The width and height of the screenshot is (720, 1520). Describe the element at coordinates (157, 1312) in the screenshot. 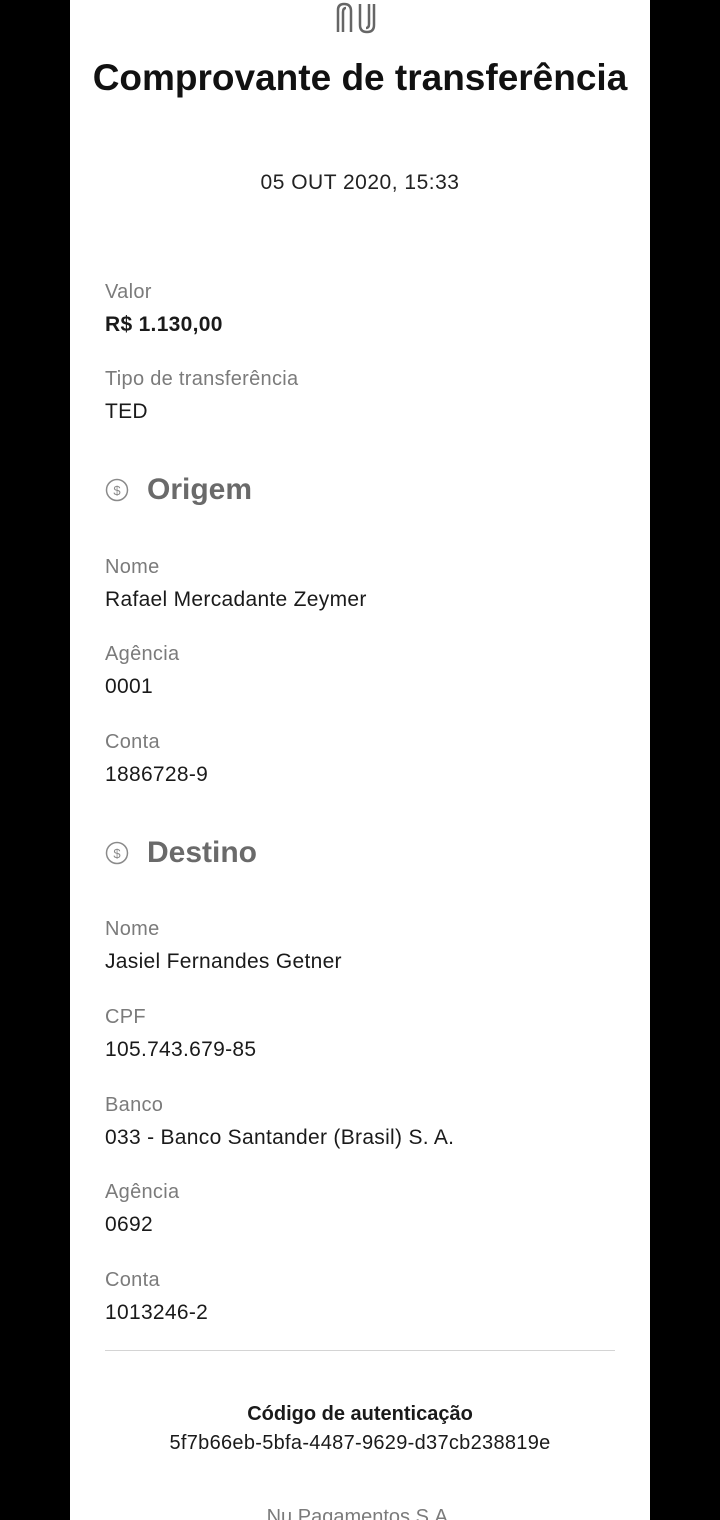

I see `destination-account-value: 1013246-2` at that location.